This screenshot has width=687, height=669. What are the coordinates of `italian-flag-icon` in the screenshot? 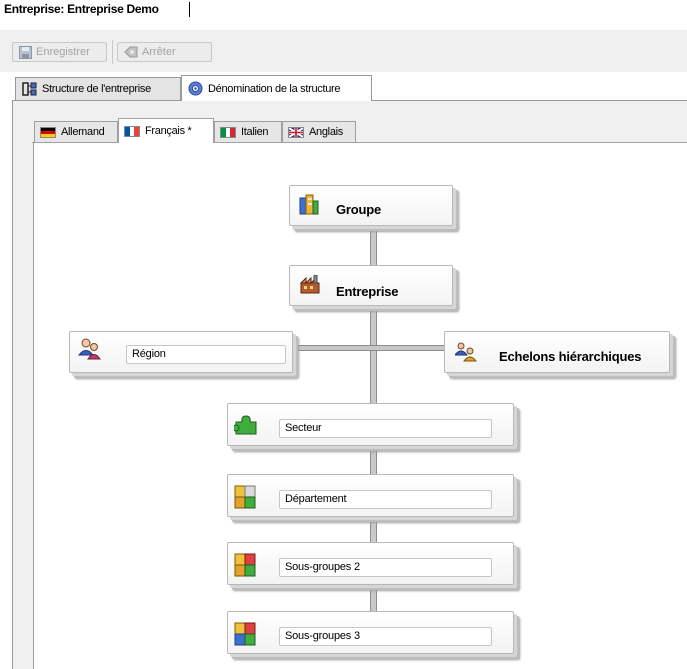 It's located at (228, 132).